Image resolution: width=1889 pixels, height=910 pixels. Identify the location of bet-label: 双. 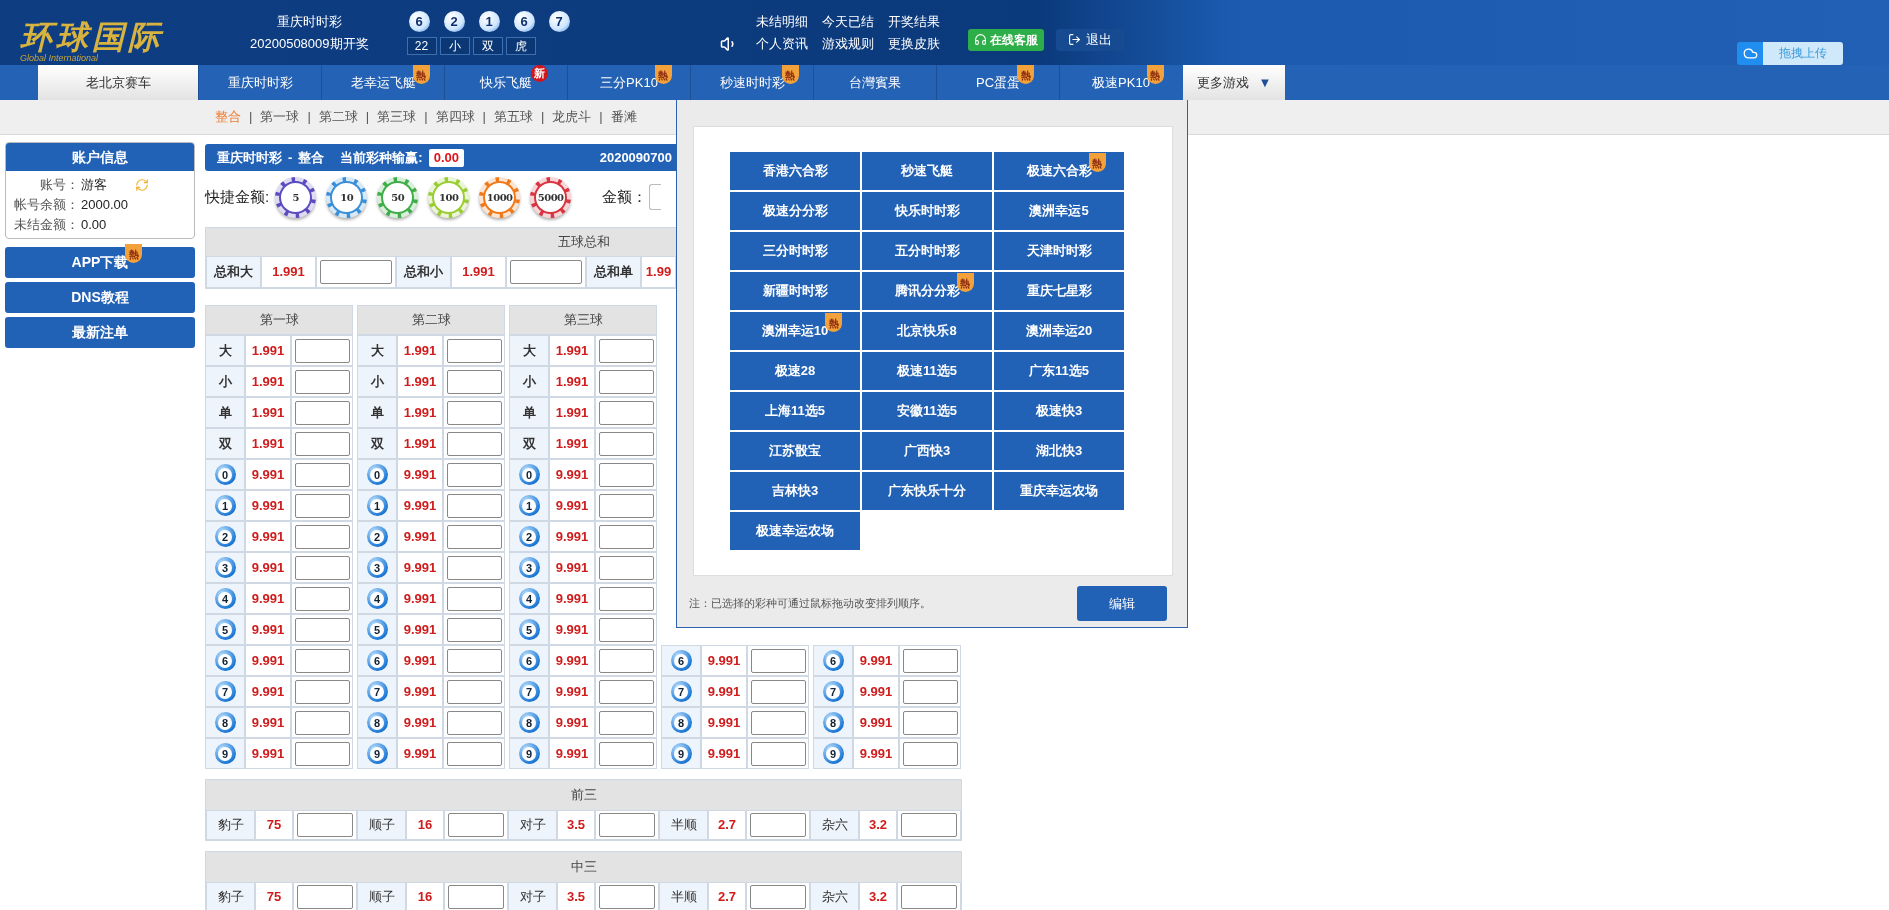
(529, 443).